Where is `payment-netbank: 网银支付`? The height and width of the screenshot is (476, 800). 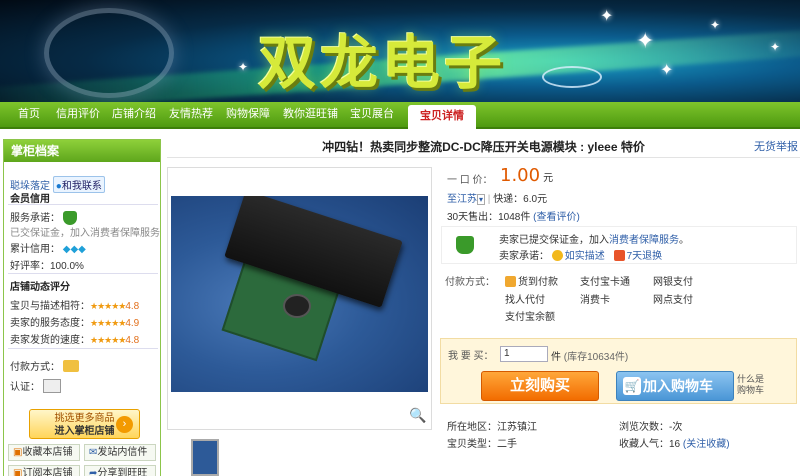
payment-netbank: 网银支付 is located at coordinates (673, 282).